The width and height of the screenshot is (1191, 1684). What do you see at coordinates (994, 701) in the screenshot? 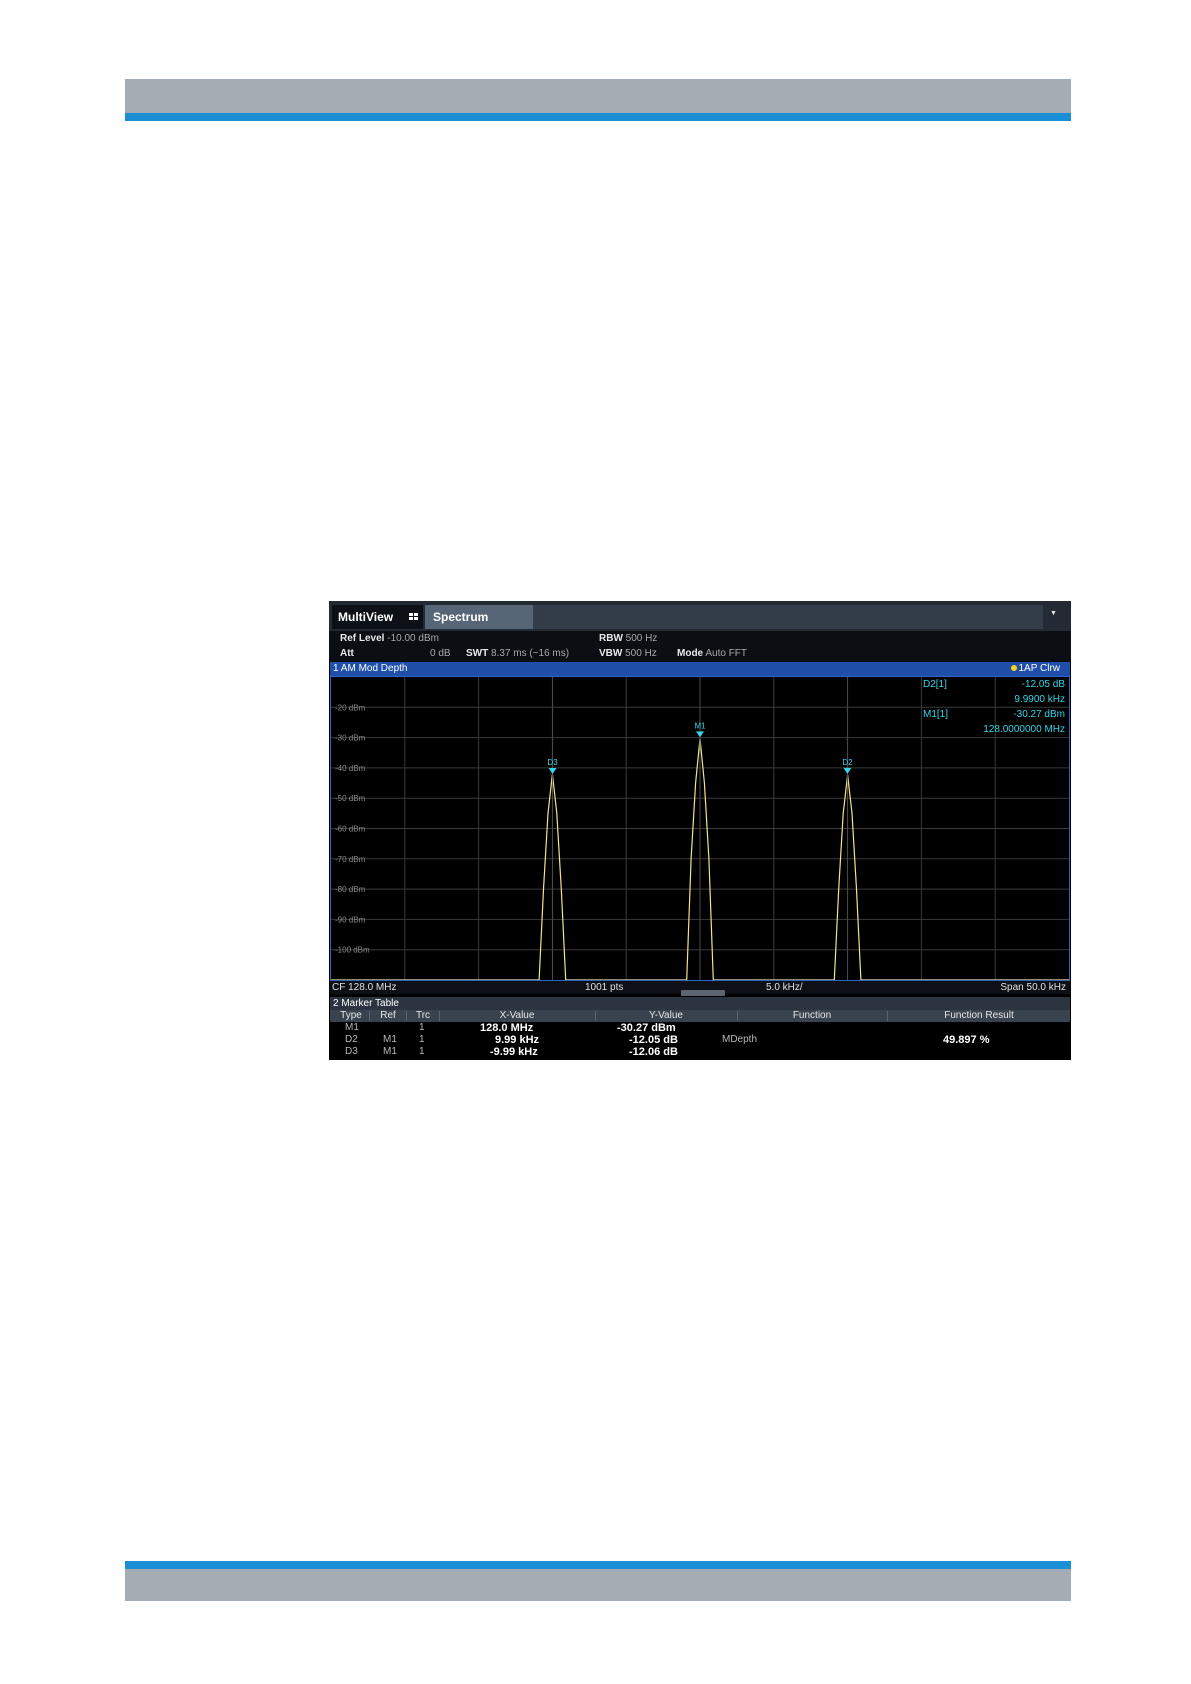
I see `marker-info-row: 9.9900 kHz` at bounding box center [994, 701].